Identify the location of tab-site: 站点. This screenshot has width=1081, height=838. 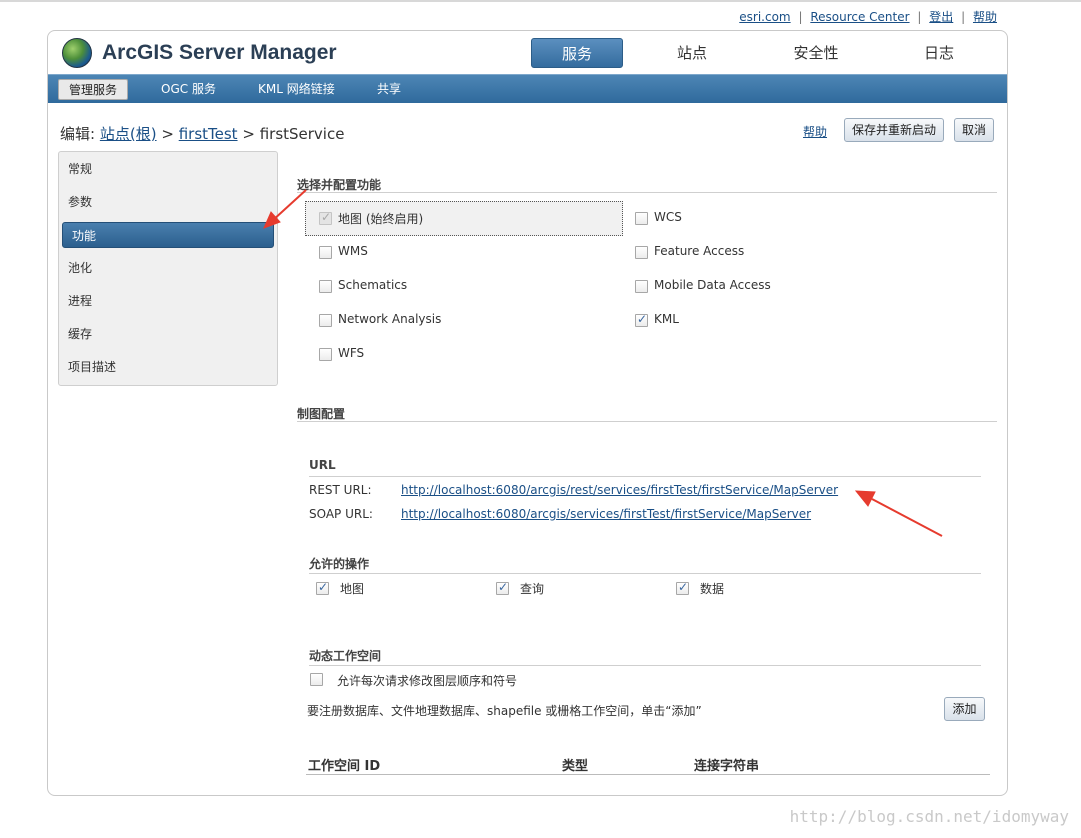
(692, 53).